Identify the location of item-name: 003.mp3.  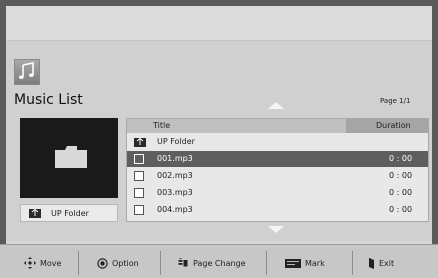
(175, 192).